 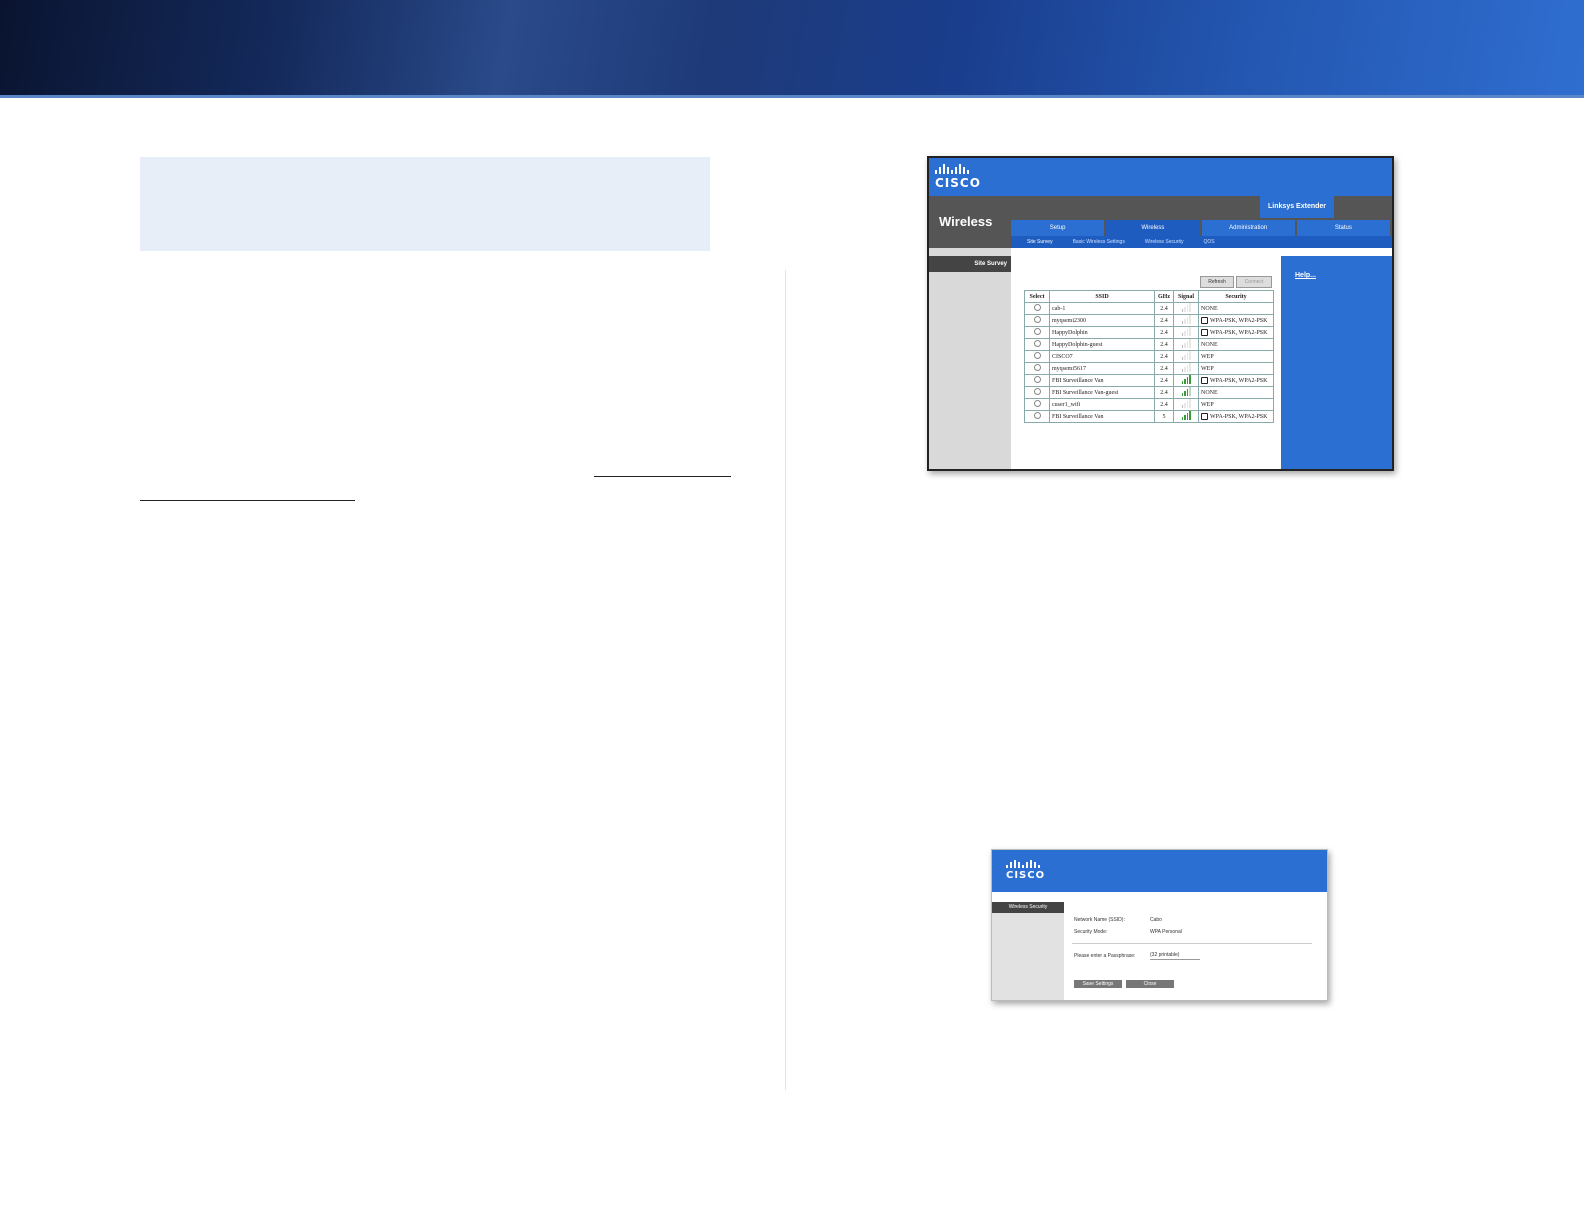 I want to click on table-row: myqsemi5617 2.4 WEP, so click(x=1149, y=368).